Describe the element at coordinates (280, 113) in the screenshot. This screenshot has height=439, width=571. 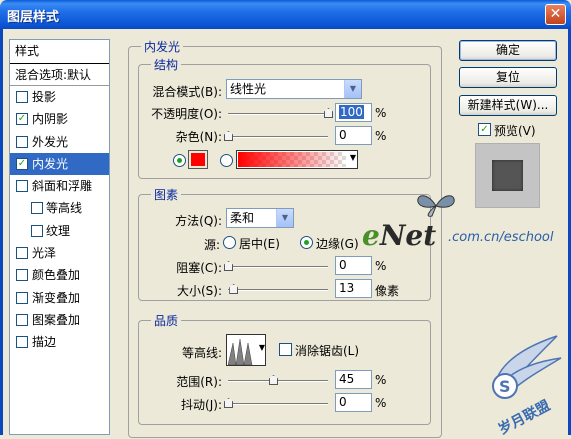
I see `opacity-slider` at that location.